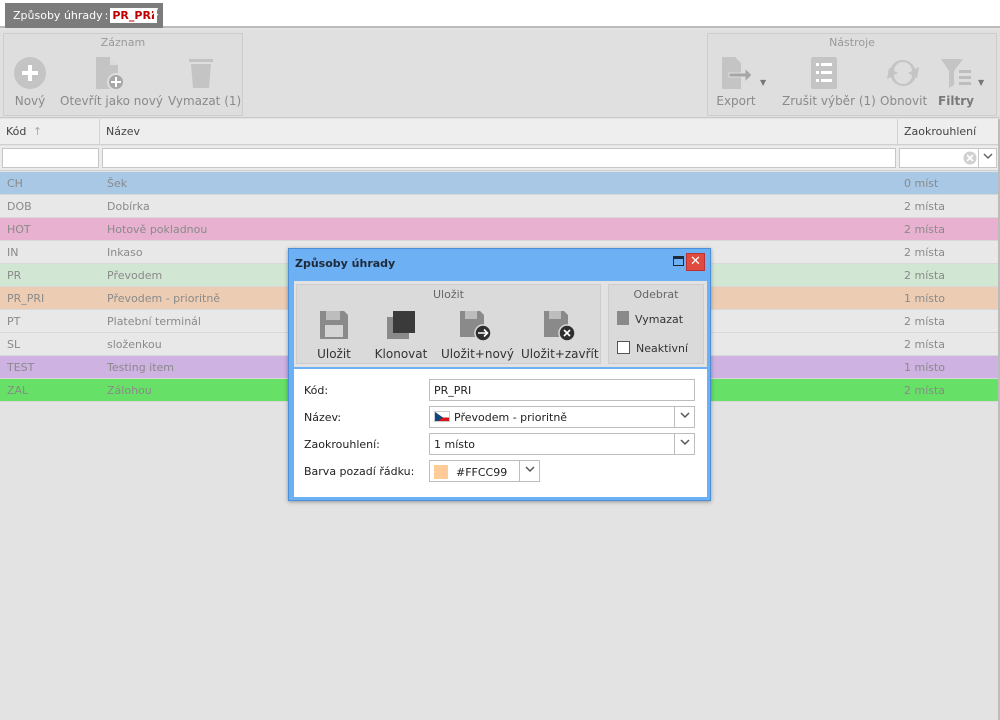 The image size is (1000, 720). I want to click on delete-button: Vymazat (1), so click(204, 82).